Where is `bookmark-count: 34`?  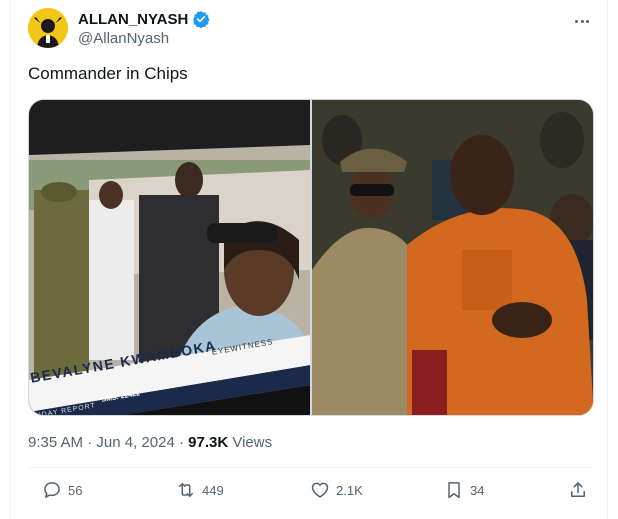 bookmark-count: 34 is located at coordinates (477, 490).